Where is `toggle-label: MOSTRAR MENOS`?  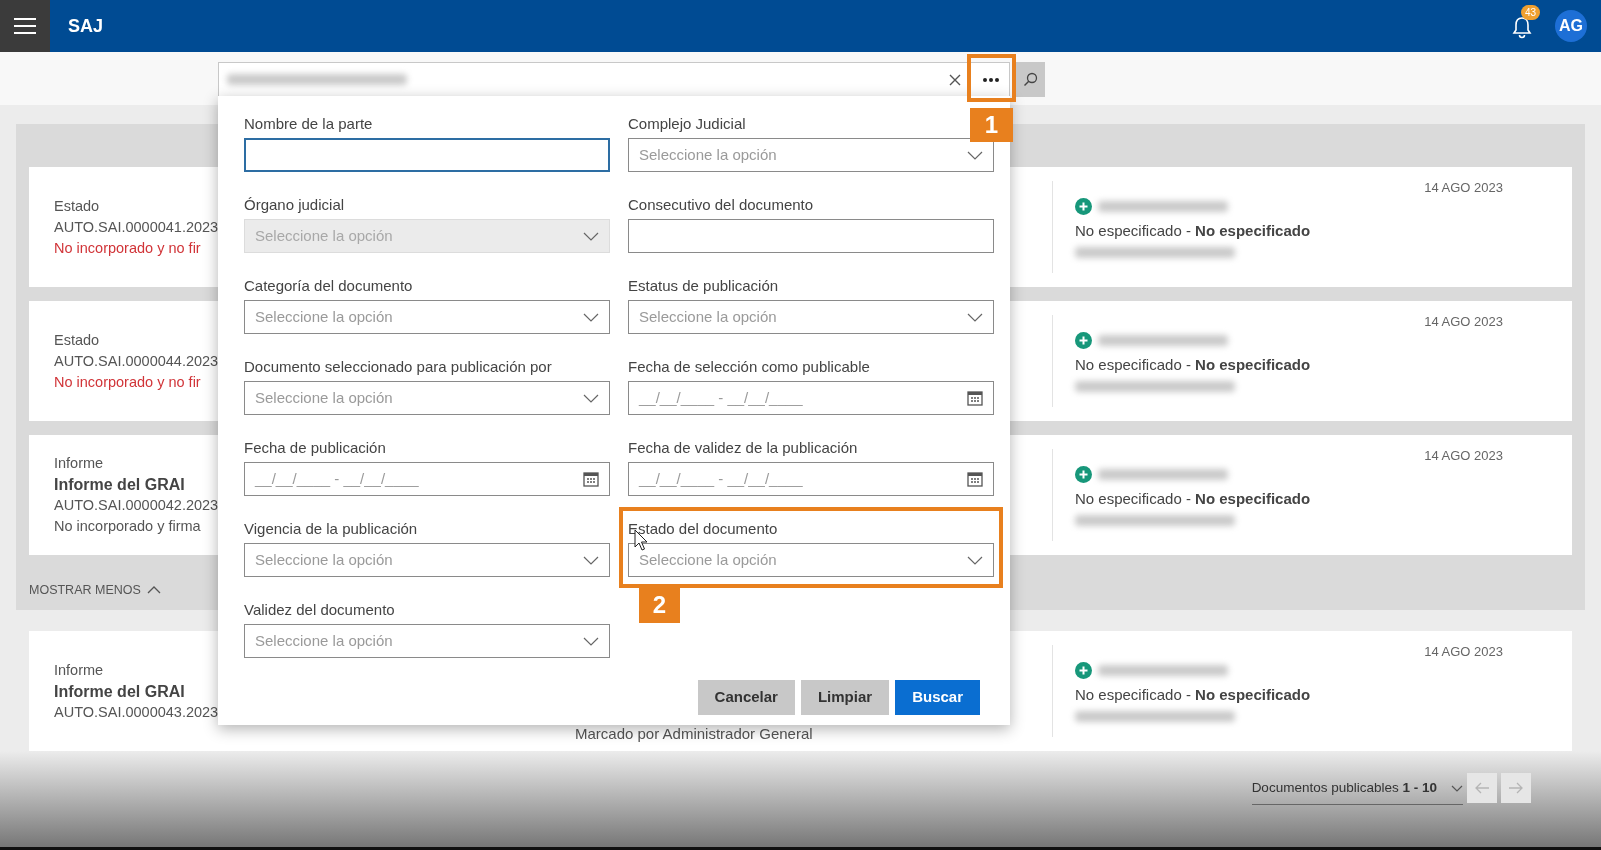
toggle-label: MOSTRAR MENOS is located at coordinates (85, 590).